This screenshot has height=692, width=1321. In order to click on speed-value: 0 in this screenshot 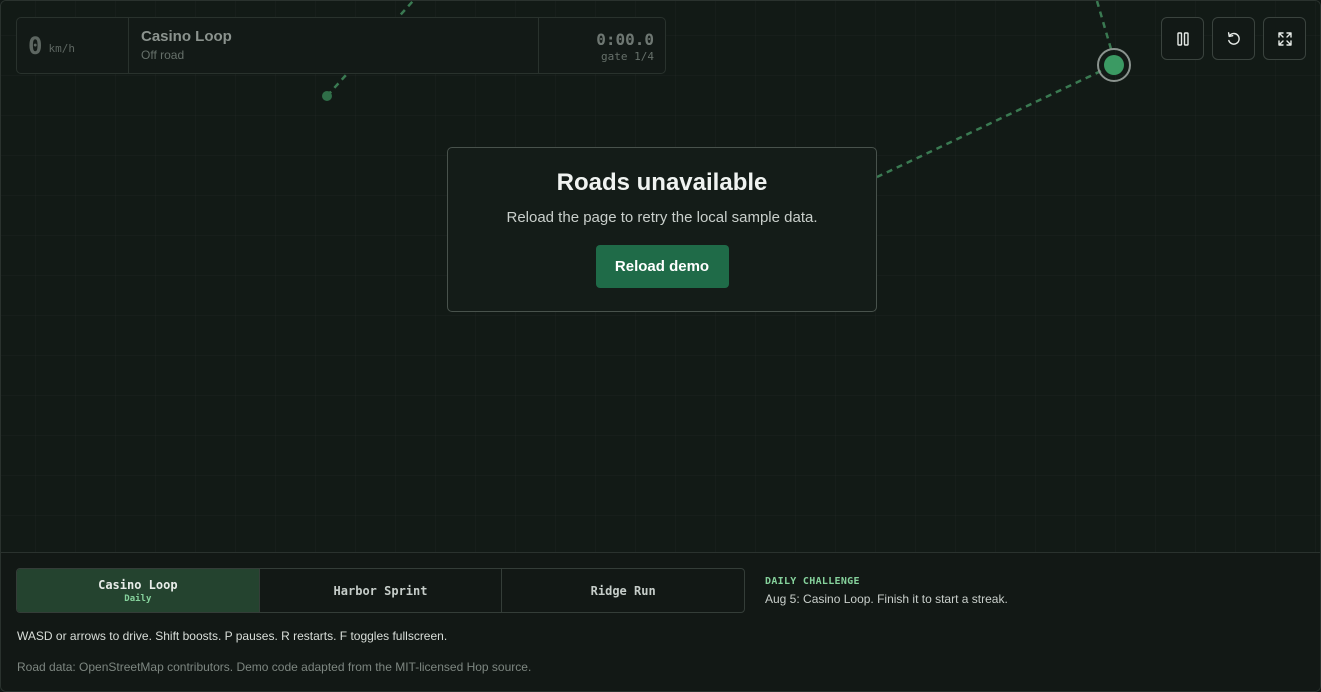, I will do `click(35, 45)`.